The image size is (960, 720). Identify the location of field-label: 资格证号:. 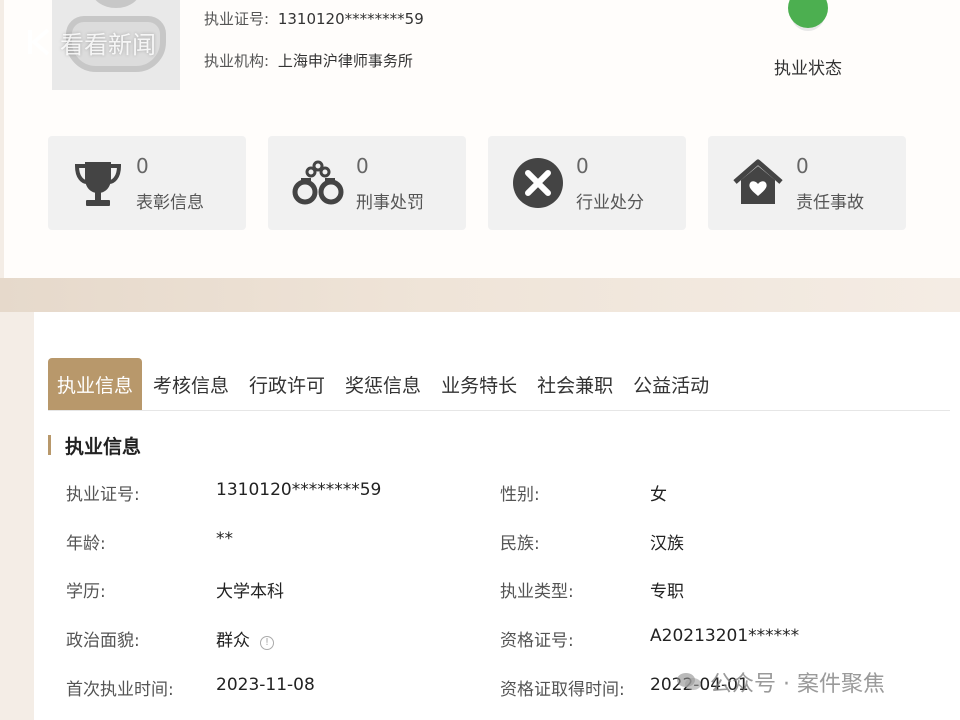
(537, 641).